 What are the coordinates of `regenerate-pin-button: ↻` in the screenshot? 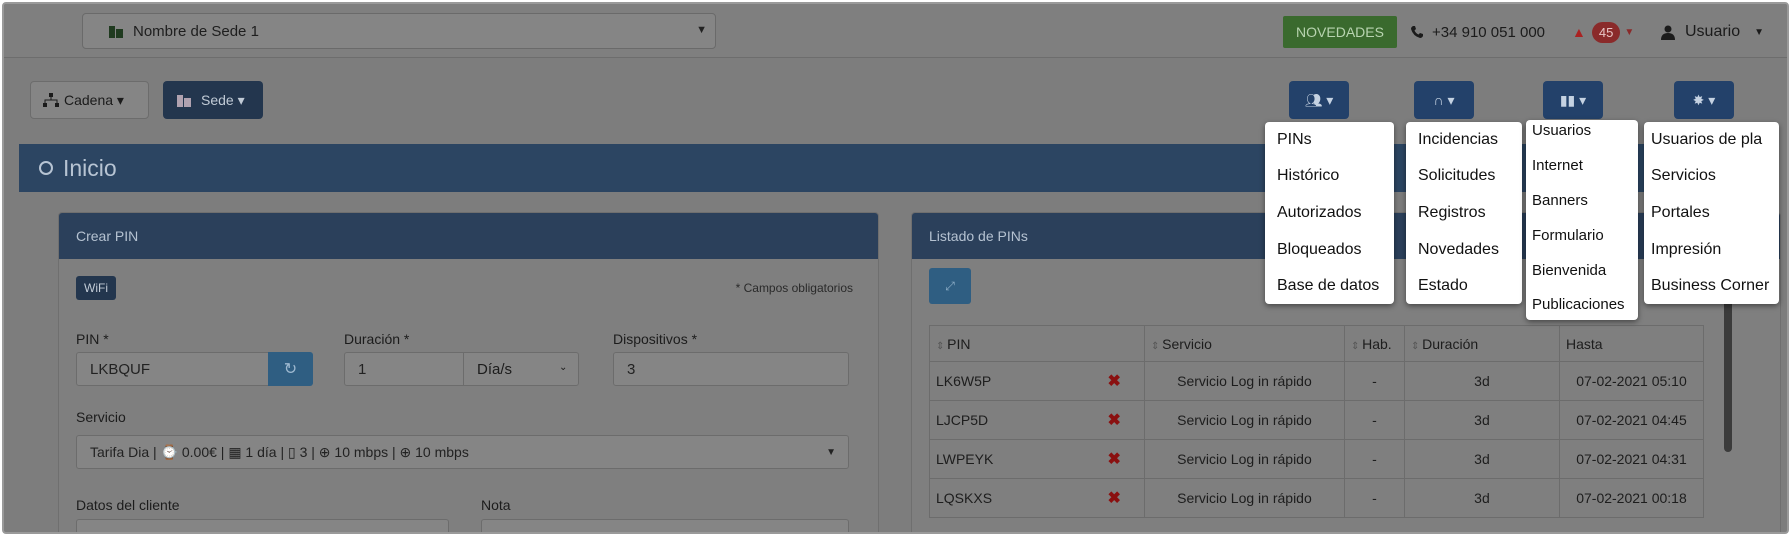 It's located at (290, 369).